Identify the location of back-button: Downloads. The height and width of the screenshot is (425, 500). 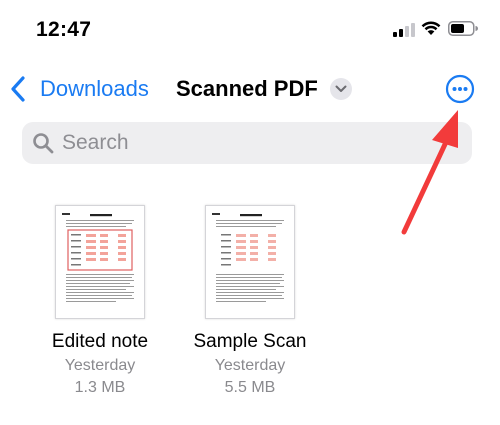
(79, 89).